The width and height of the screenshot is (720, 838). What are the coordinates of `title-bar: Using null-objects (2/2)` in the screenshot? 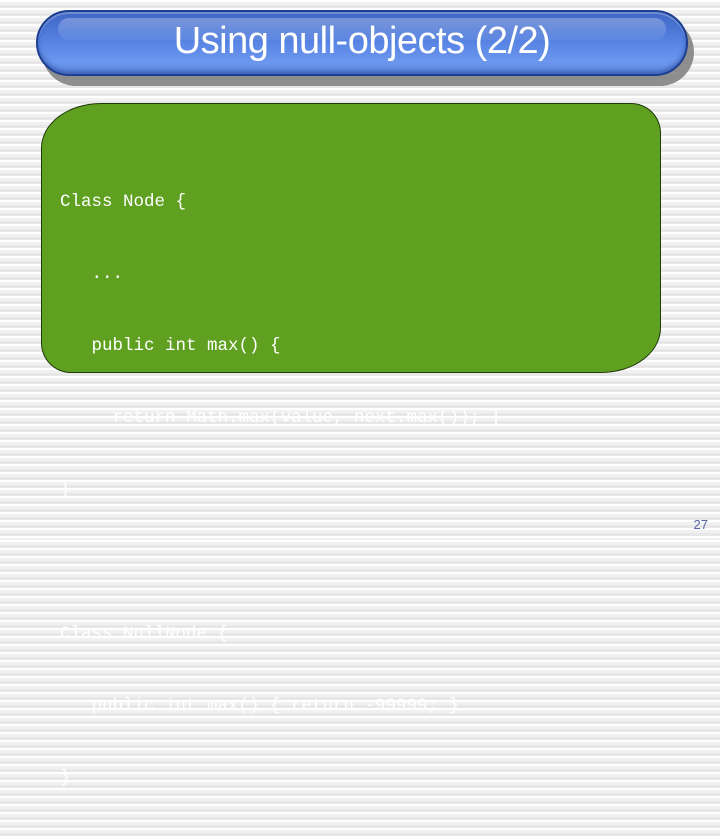 It's located at (362, 43).